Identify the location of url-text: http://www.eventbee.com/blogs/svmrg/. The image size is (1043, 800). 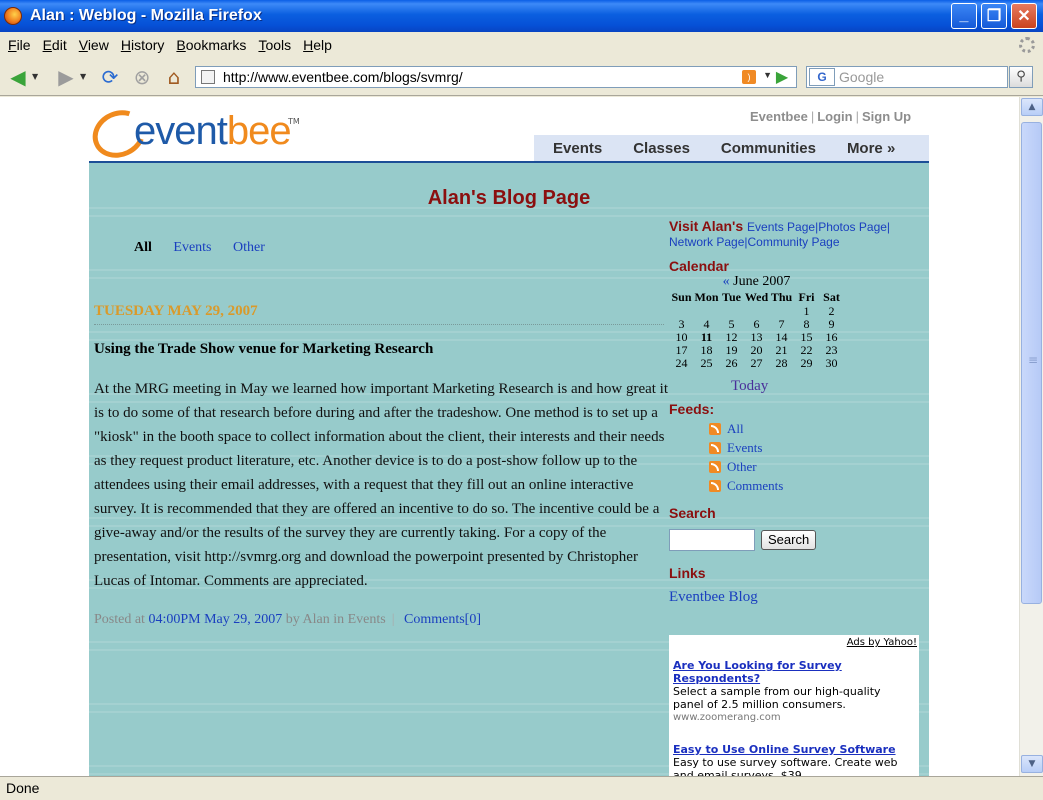
(343, 77).